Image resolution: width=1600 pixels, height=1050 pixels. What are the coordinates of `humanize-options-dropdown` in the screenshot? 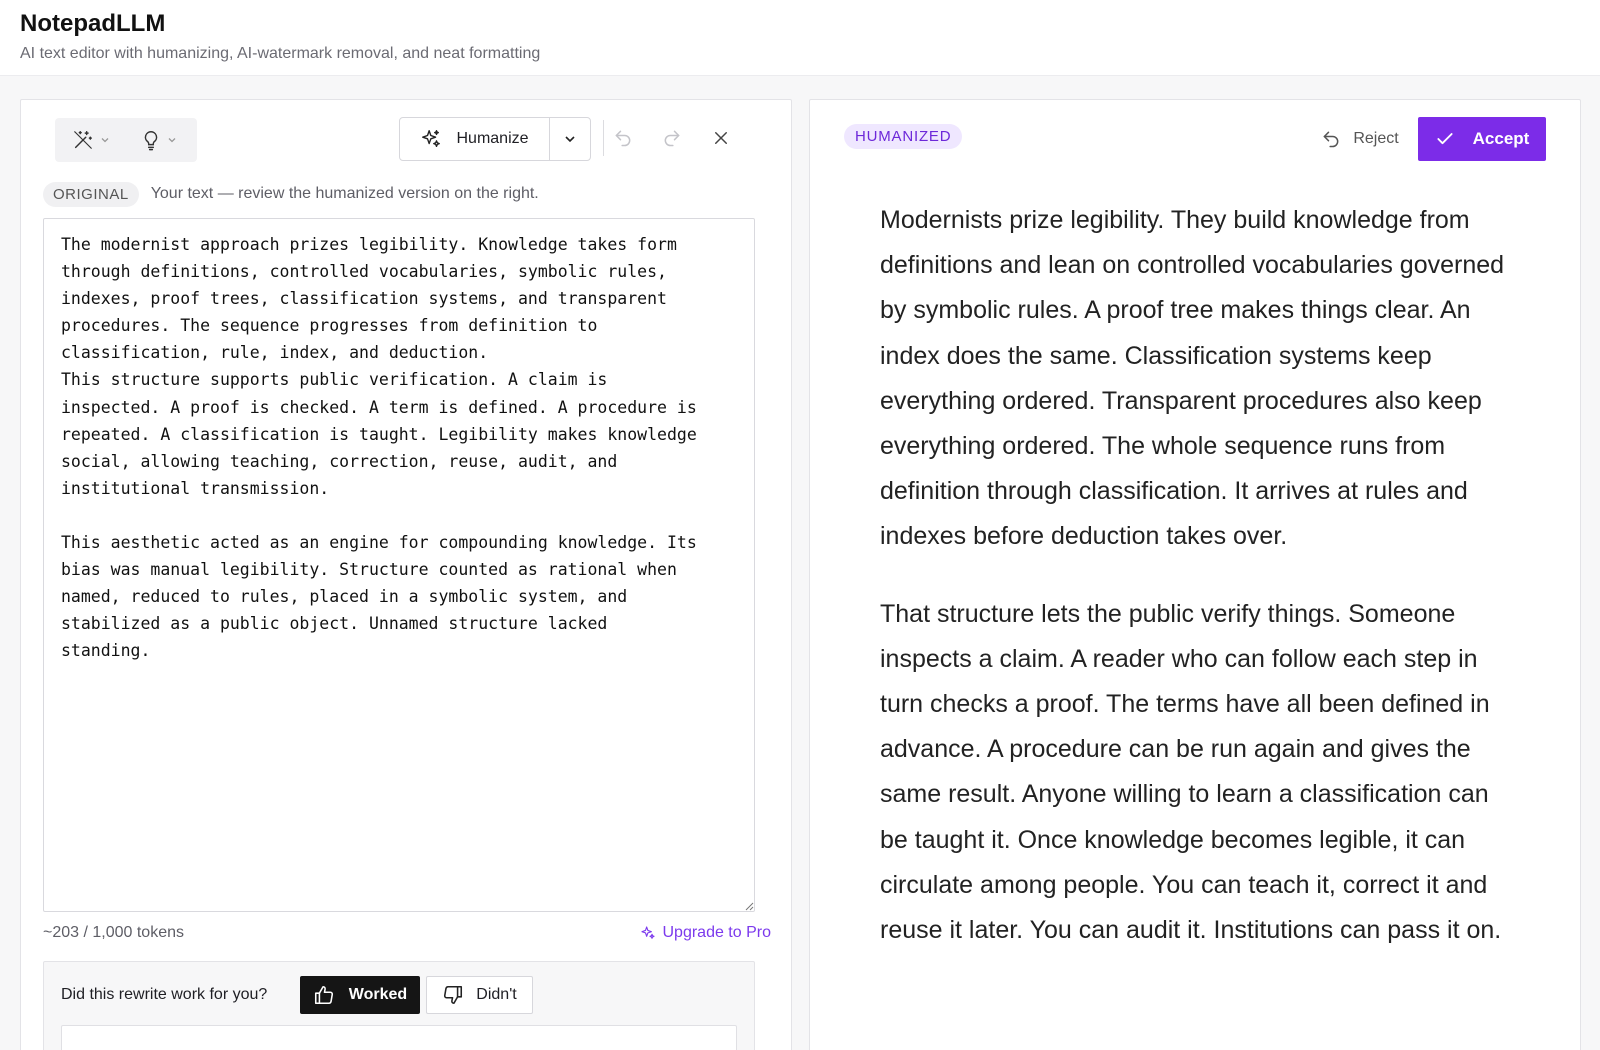 It's located at (570, 139).